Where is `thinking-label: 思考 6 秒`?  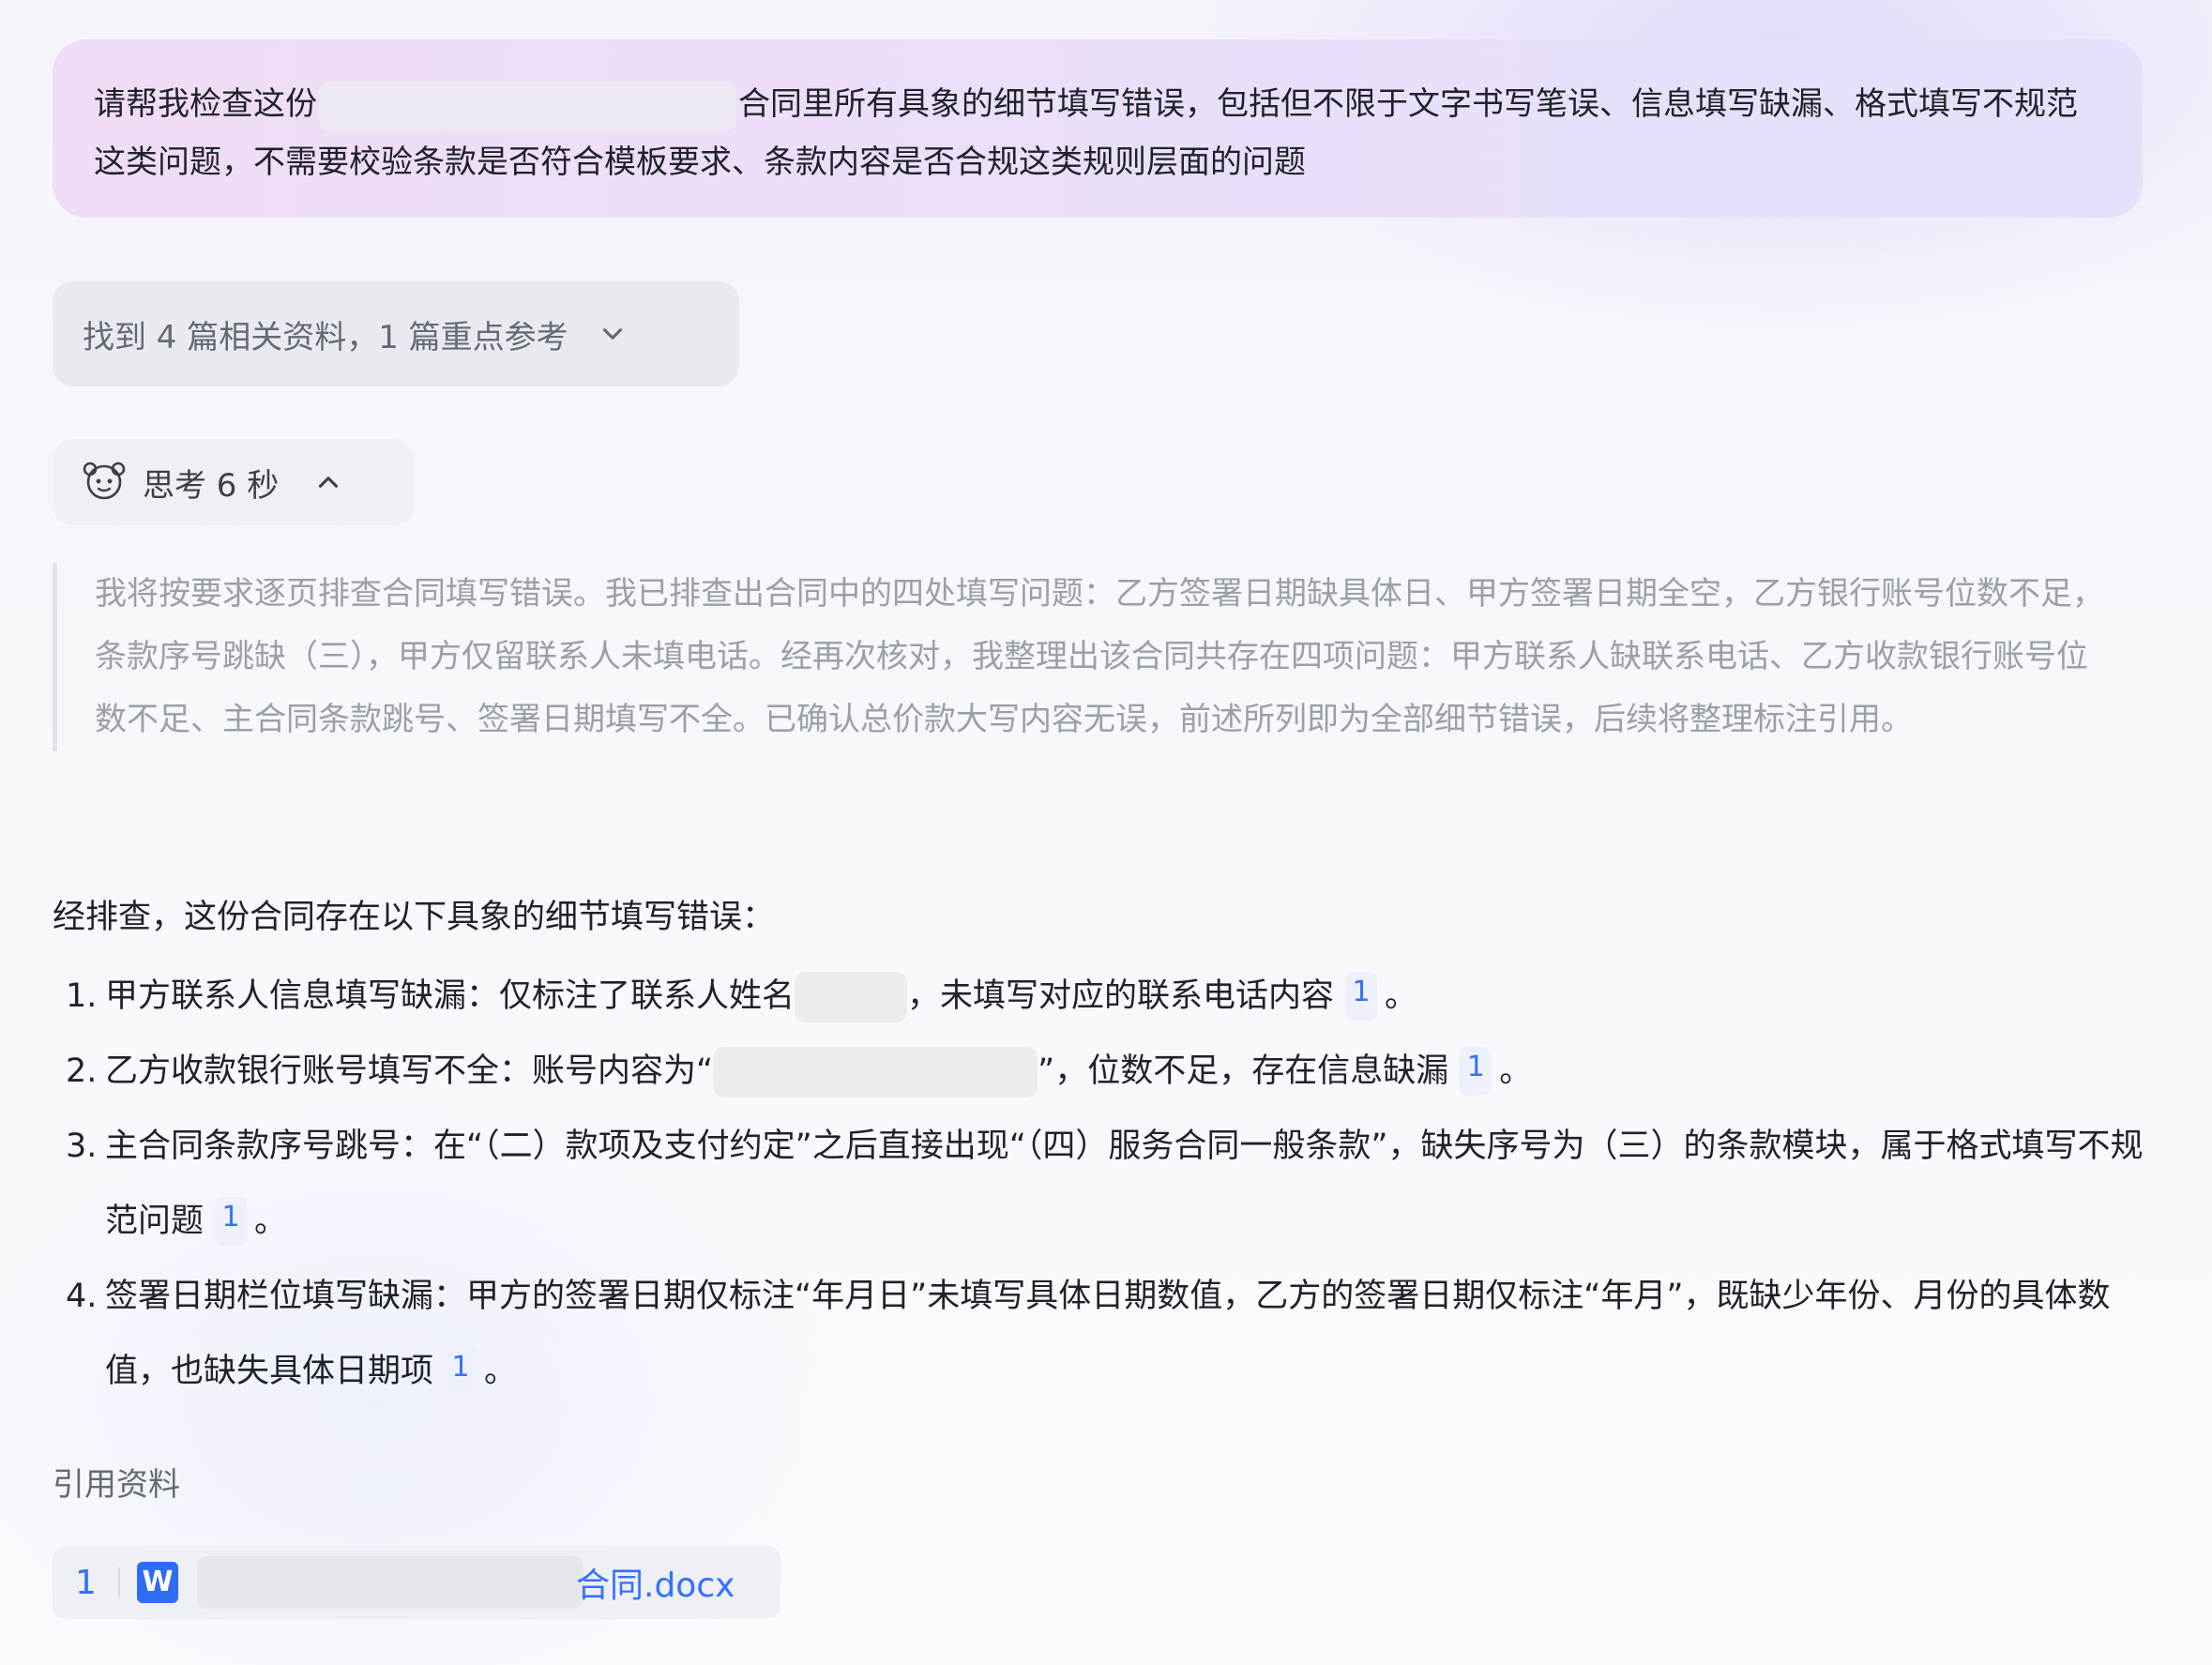 thinking-label: 思考 6 秒 is located at coordinates (211, 485).